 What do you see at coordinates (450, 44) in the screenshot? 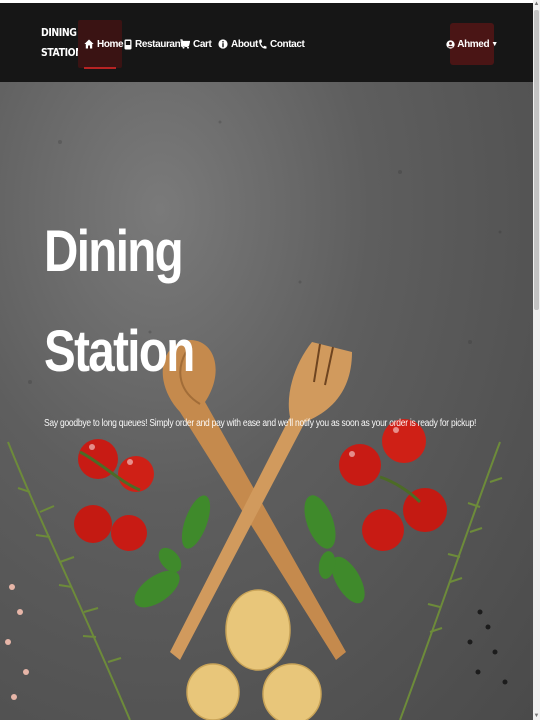
I see `user-icon` at bounding box center [450, 44].